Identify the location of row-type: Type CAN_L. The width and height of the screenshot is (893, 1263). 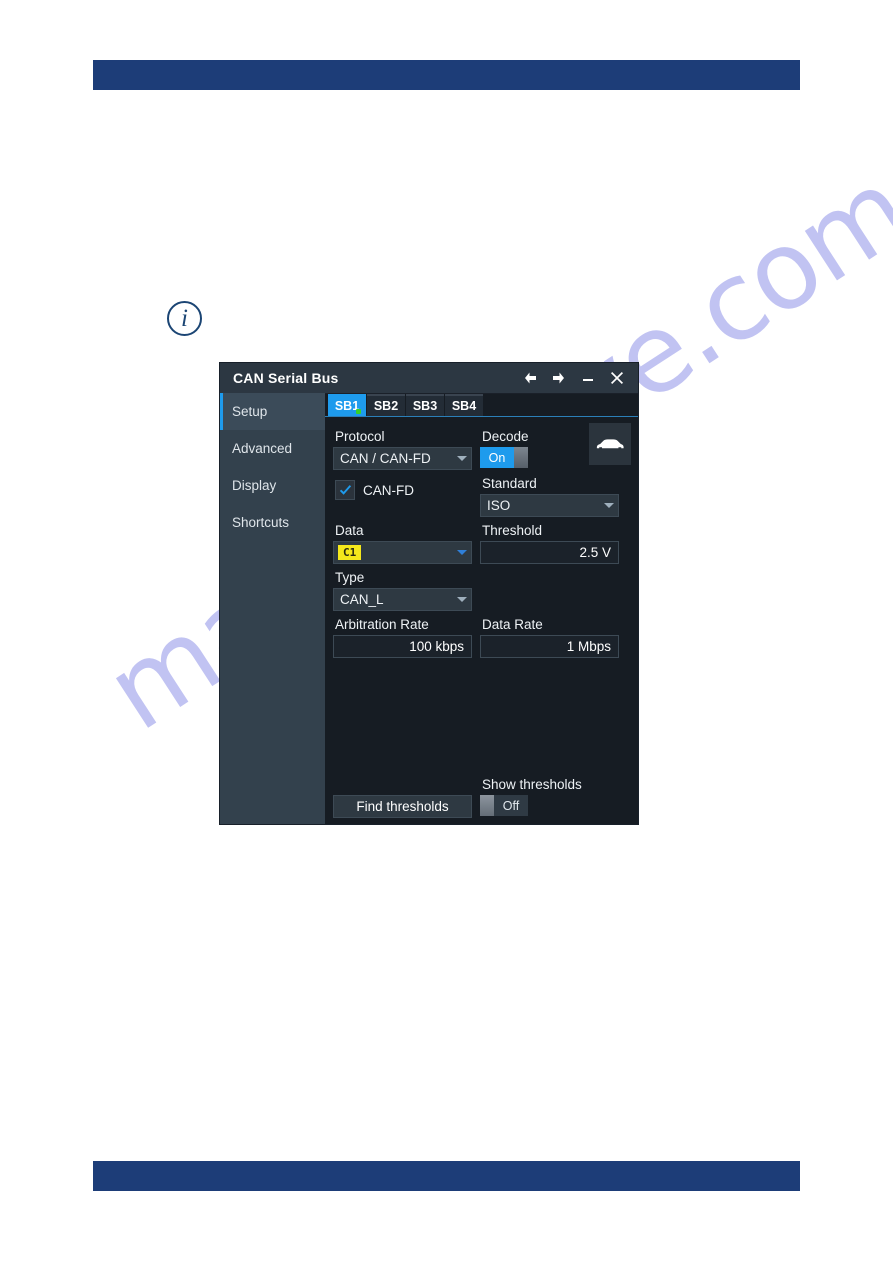
(481, 587).